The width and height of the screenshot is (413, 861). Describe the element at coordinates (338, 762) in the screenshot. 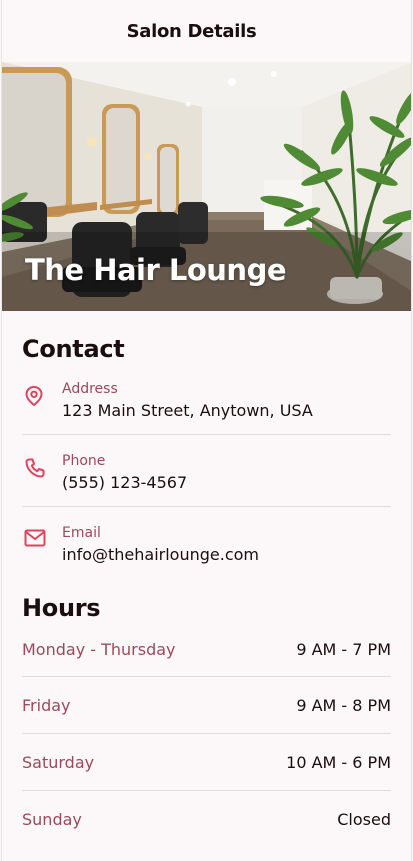

I see `hours-time: 10 AM - 6 PM` at that location.